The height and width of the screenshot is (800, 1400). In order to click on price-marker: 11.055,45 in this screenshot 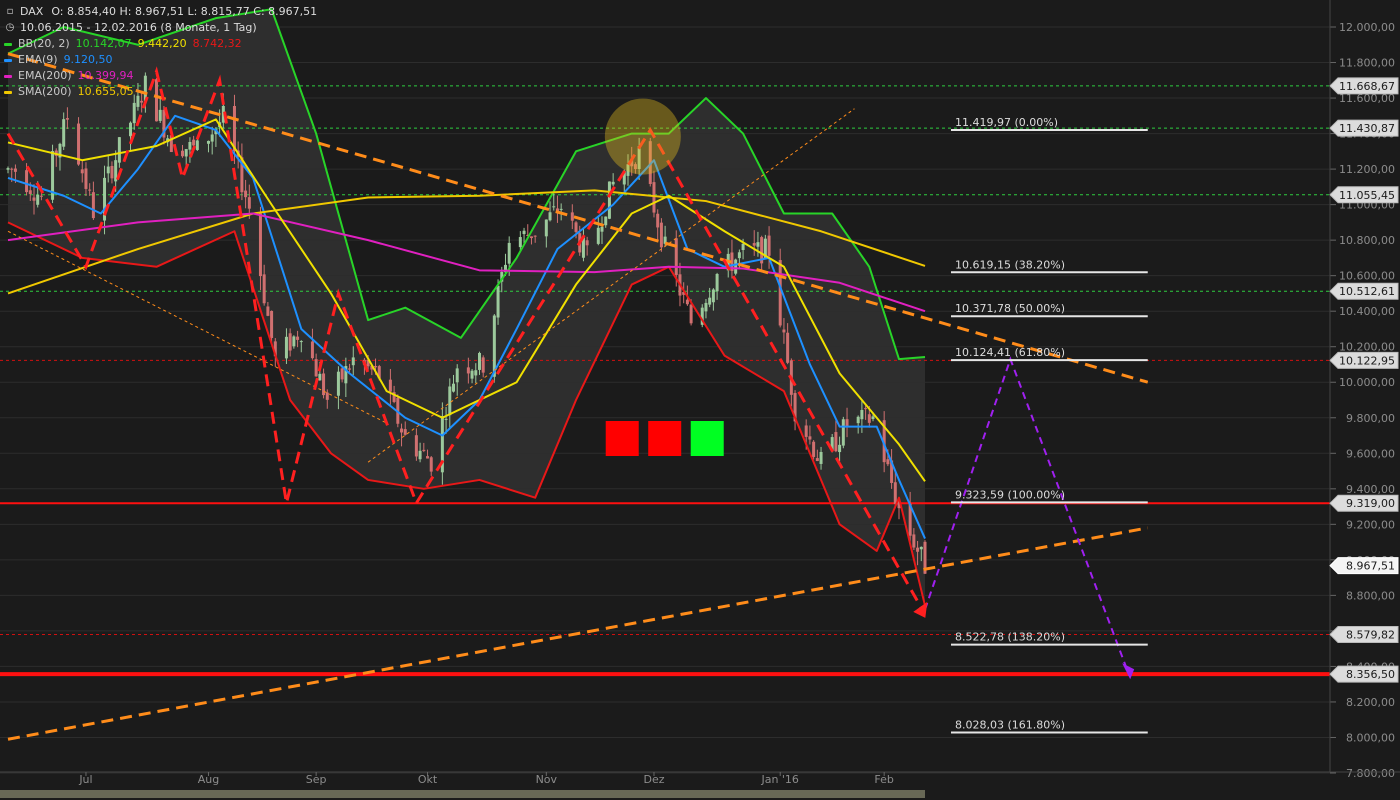, I will do `click(1364, 195)`.